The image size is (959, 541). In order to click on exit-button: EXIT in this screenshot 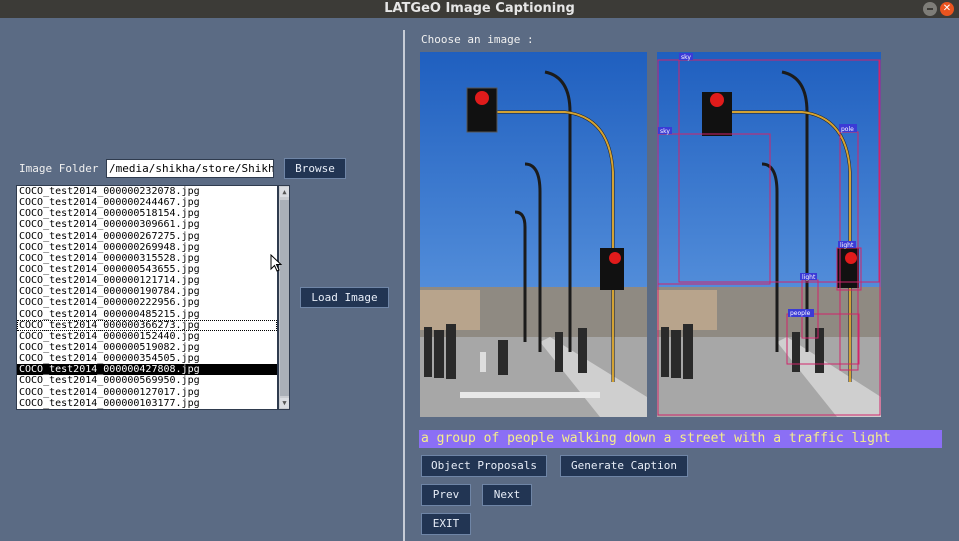, I will do `click(446, 524)`.